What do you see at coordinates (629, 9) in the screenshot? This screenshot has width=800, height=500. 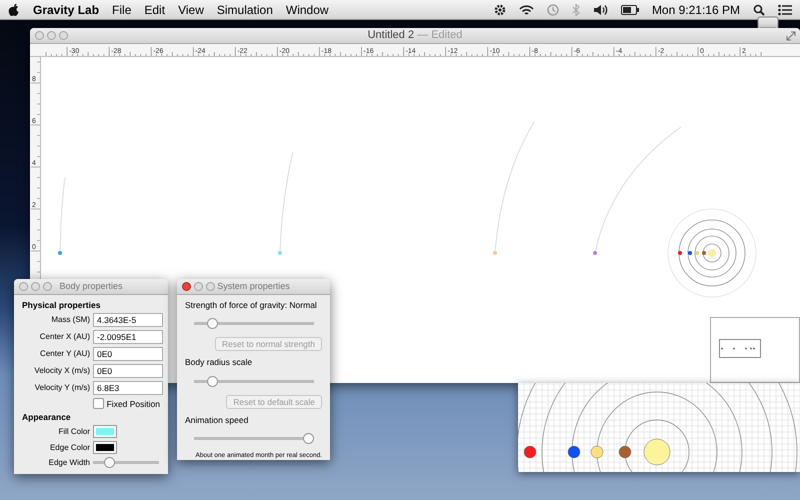 I see `battery-icon` at bounding box center [629, 9].